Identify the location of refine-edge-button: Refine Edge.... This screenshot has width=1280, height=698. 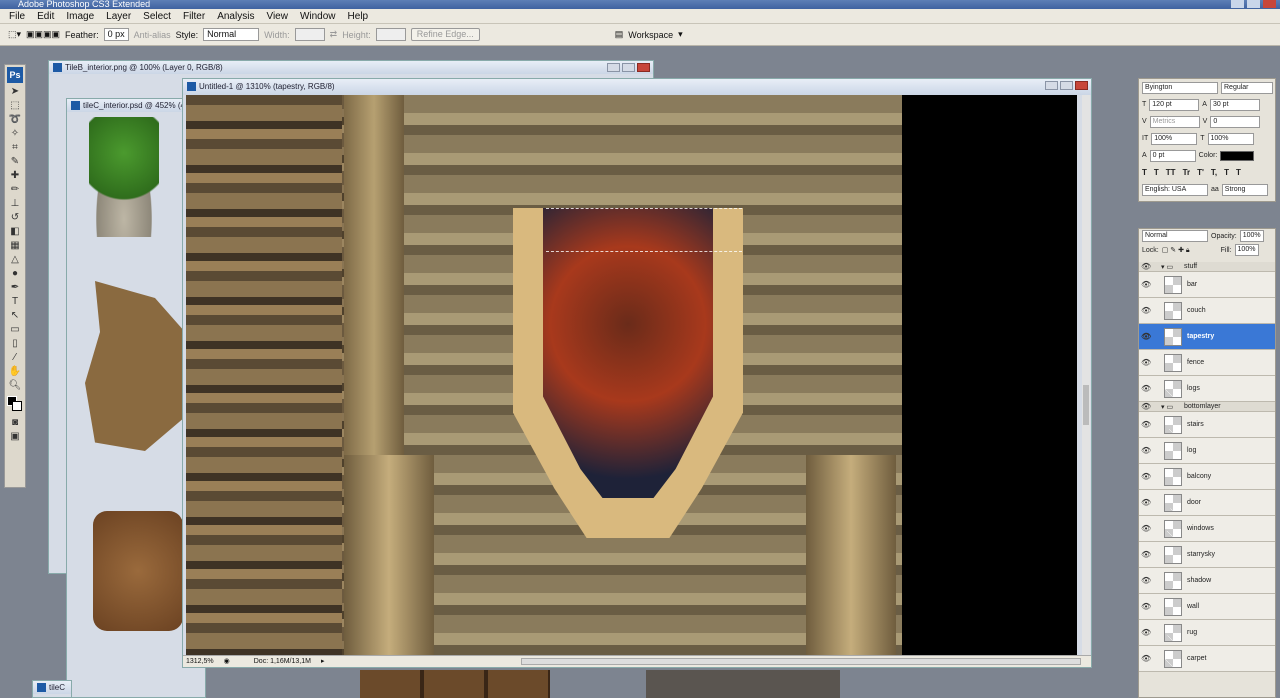
(445, 34).